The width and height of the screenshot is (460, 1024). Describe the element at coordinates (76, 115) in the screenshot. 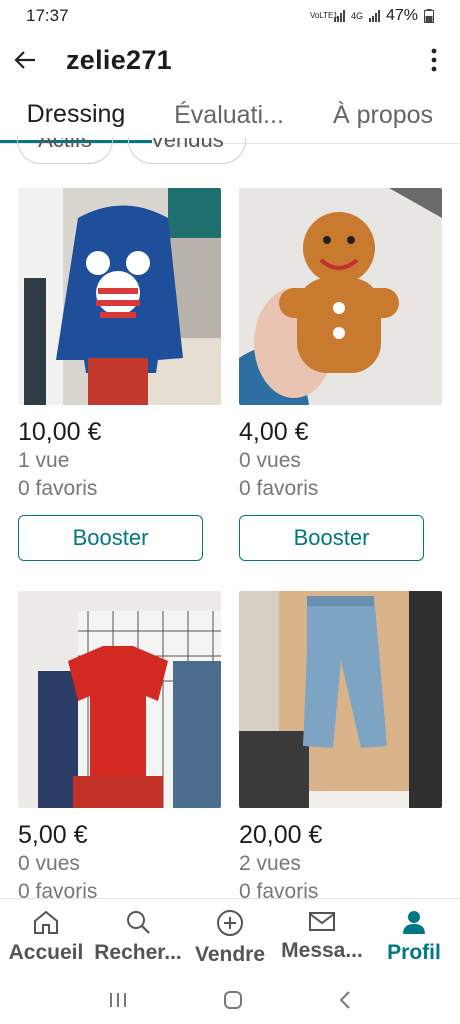

I see `tab-dressing: Dressing` at that location.